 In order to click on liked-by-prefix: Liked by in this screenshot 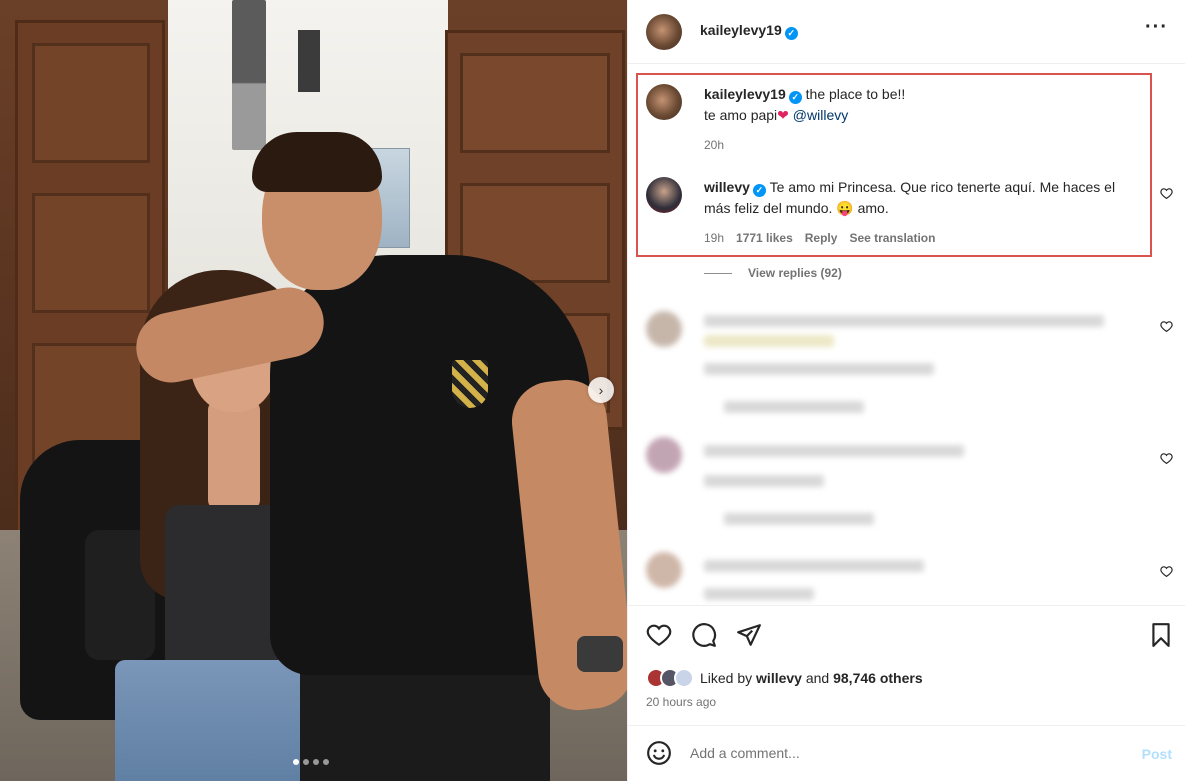, I will do `click(726, 678)`.